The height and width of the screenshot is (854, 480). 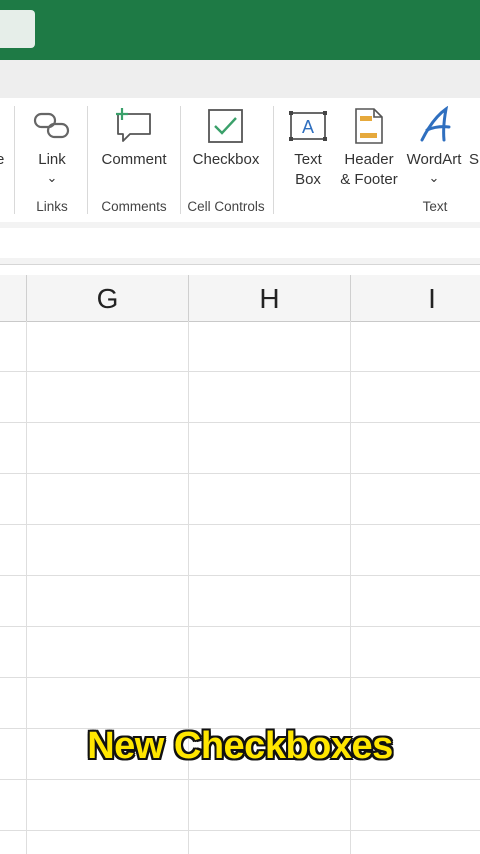 I want to click on header-footer-icon, so click(x=369, y=126).